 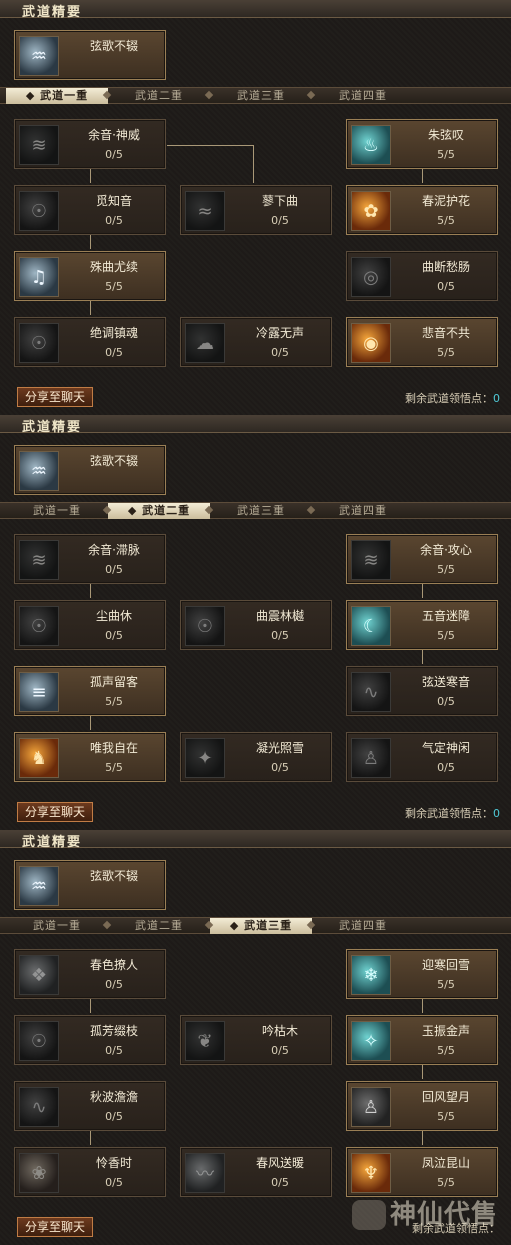 What do you see at coordinates (446, 550) in the screenshot?
I see `skill-name: 余音·攻心` at bounding box center [446, 550].